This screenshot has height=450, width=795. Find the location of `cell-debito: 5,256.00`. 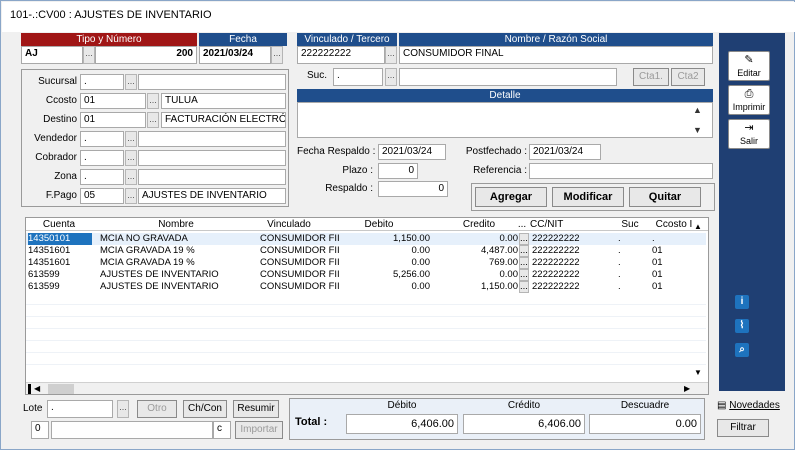

cell-debito: 5,256.00 is located at coordinates (386, 275).